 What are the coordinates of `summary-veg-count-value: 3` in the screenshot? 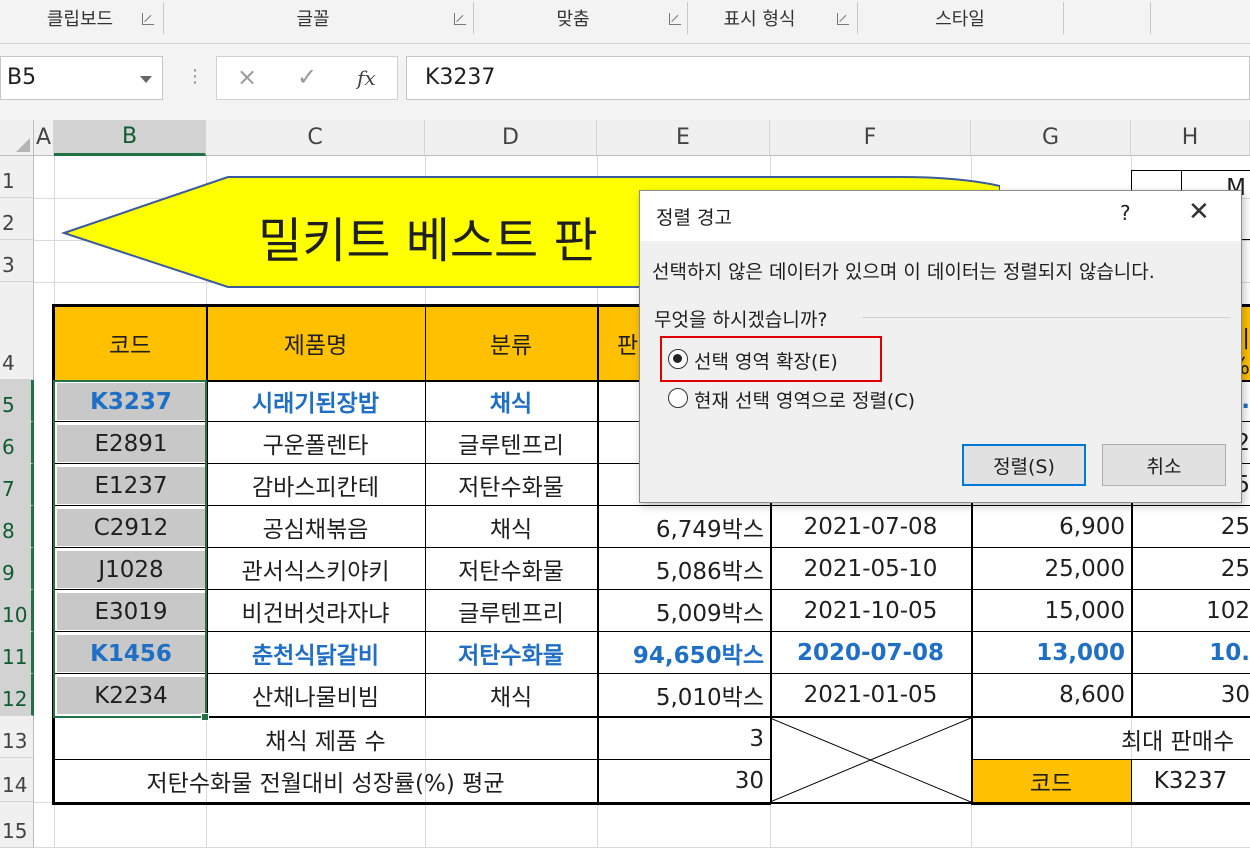 It's located at (756, 739).